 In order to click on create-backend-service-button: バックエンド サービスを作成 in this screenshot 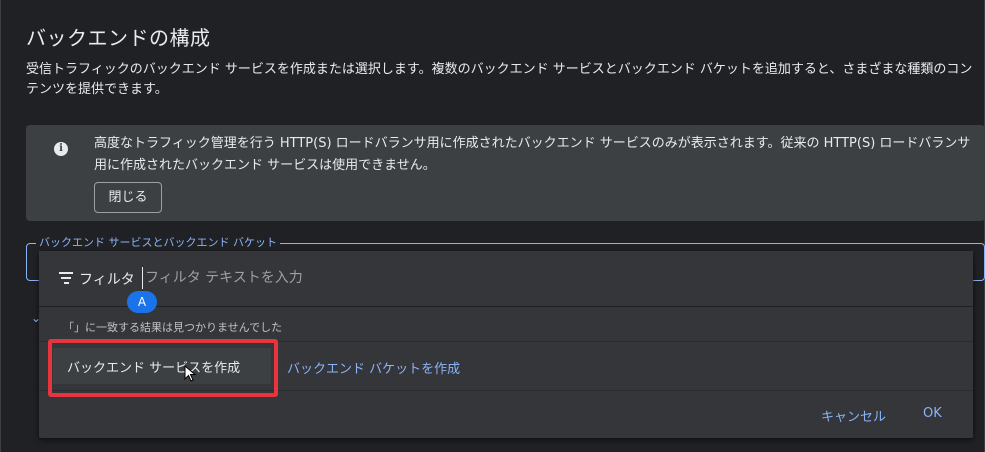, I will do `click(162, 366)`.